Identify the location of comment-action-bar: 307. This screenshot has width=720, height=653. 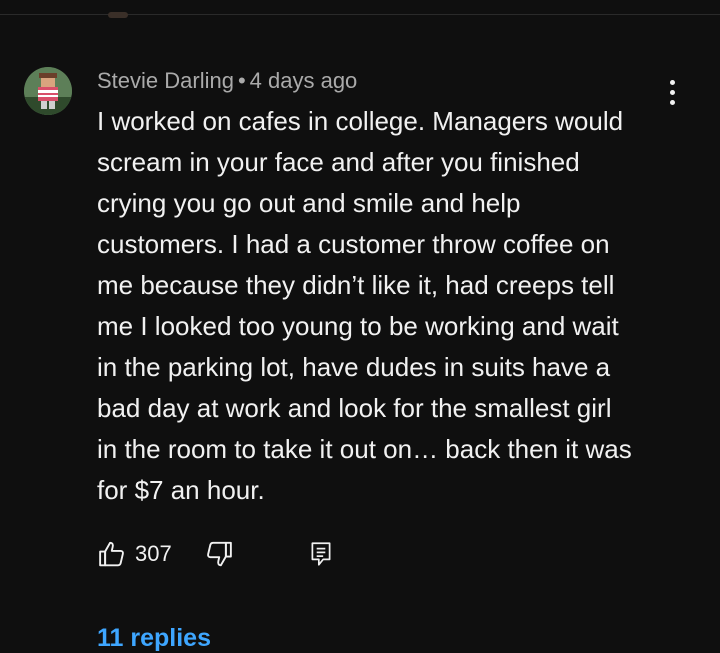
(215, 554).